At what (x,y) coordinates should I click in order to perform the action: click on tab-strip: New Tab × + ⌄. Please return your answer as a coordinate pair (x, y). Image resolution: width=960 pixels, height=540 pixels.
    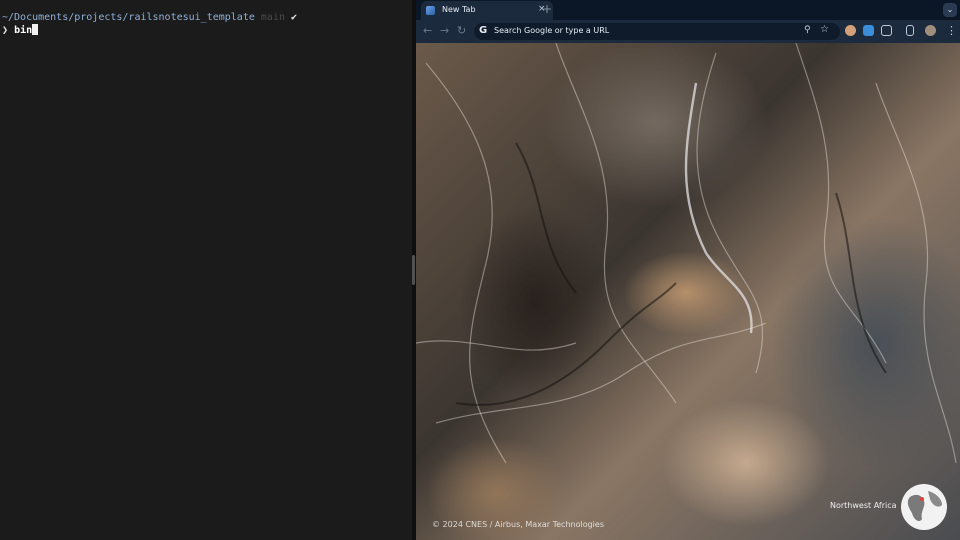
    Looking at the image, I should click on (688, 10).